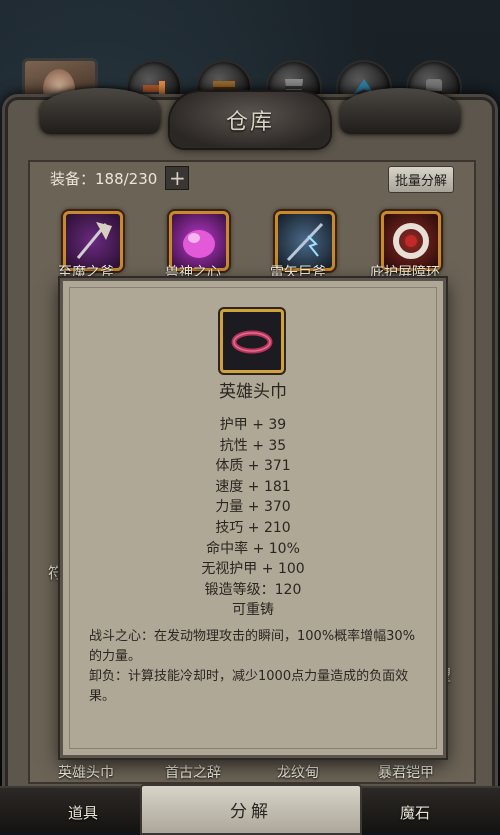  I want to click on status-row: 装备：188/230 + 批量分解, so click(250, 178).